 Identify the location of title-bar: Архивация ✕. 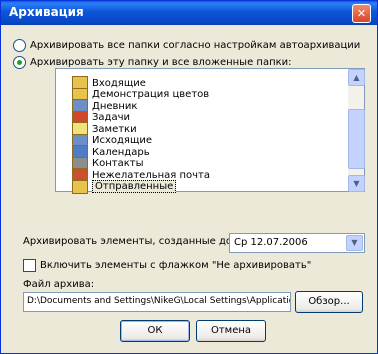
(189, 13).